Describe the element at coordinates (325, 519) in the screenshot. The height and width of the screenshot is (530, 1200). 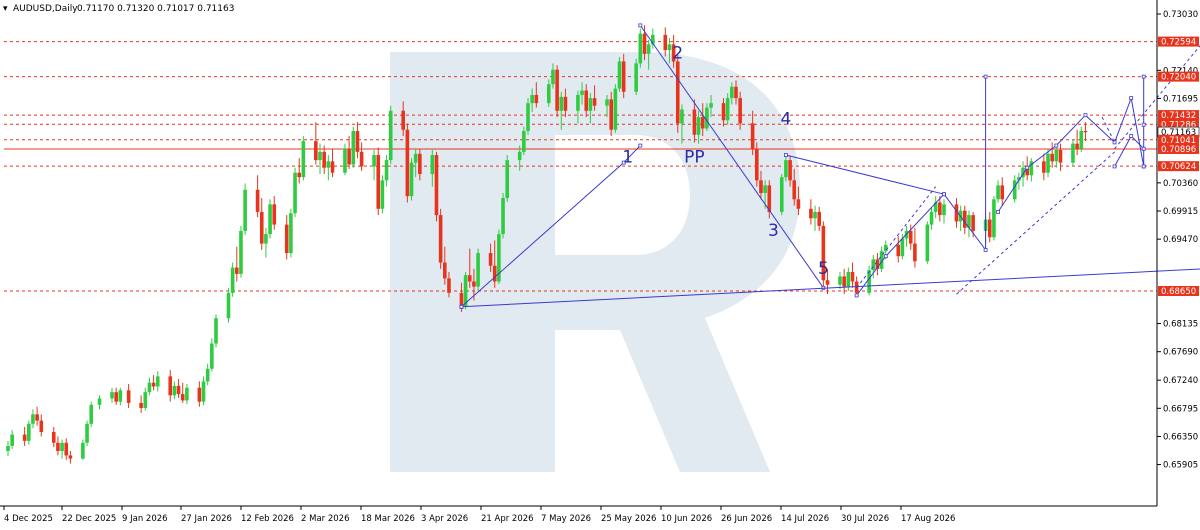
I see `x-tick-label: 2 Mar 2026` at that location.